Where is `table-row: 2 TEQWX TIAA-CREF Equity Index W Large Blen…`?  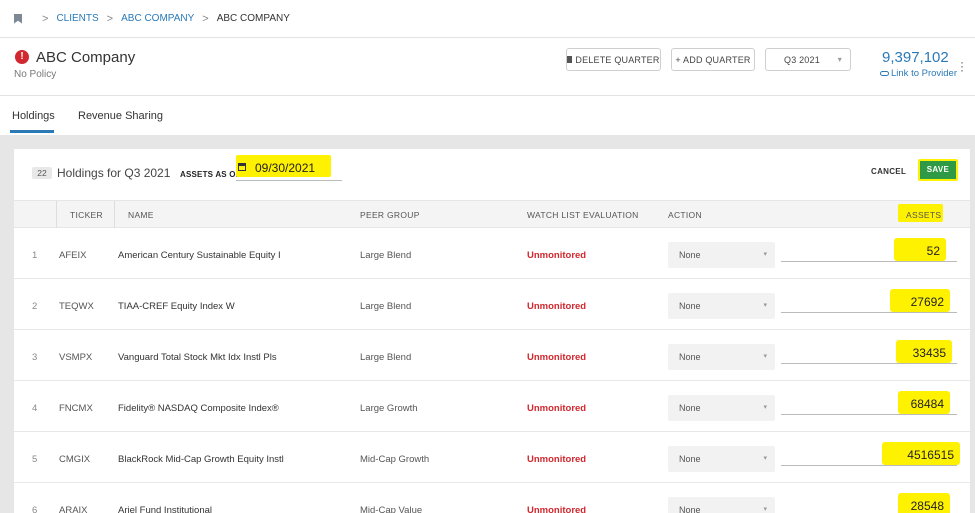
table-row: 2 TEQWX TIAA-CREF Equity Index W Large Blen… is located at coordinates (492, 304).